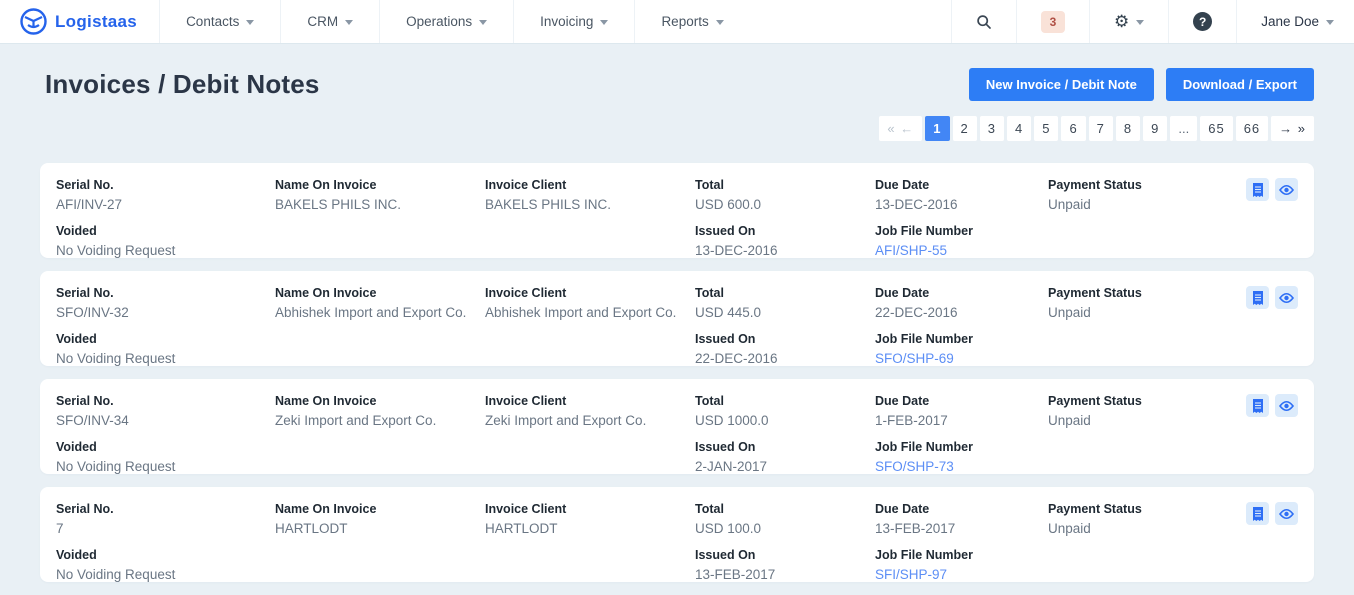 This screenshot has height=595, width=1354. Describe the element at coordinates (964, 128) in the screenshot. I see `pagination-page-2: 2` at that location.